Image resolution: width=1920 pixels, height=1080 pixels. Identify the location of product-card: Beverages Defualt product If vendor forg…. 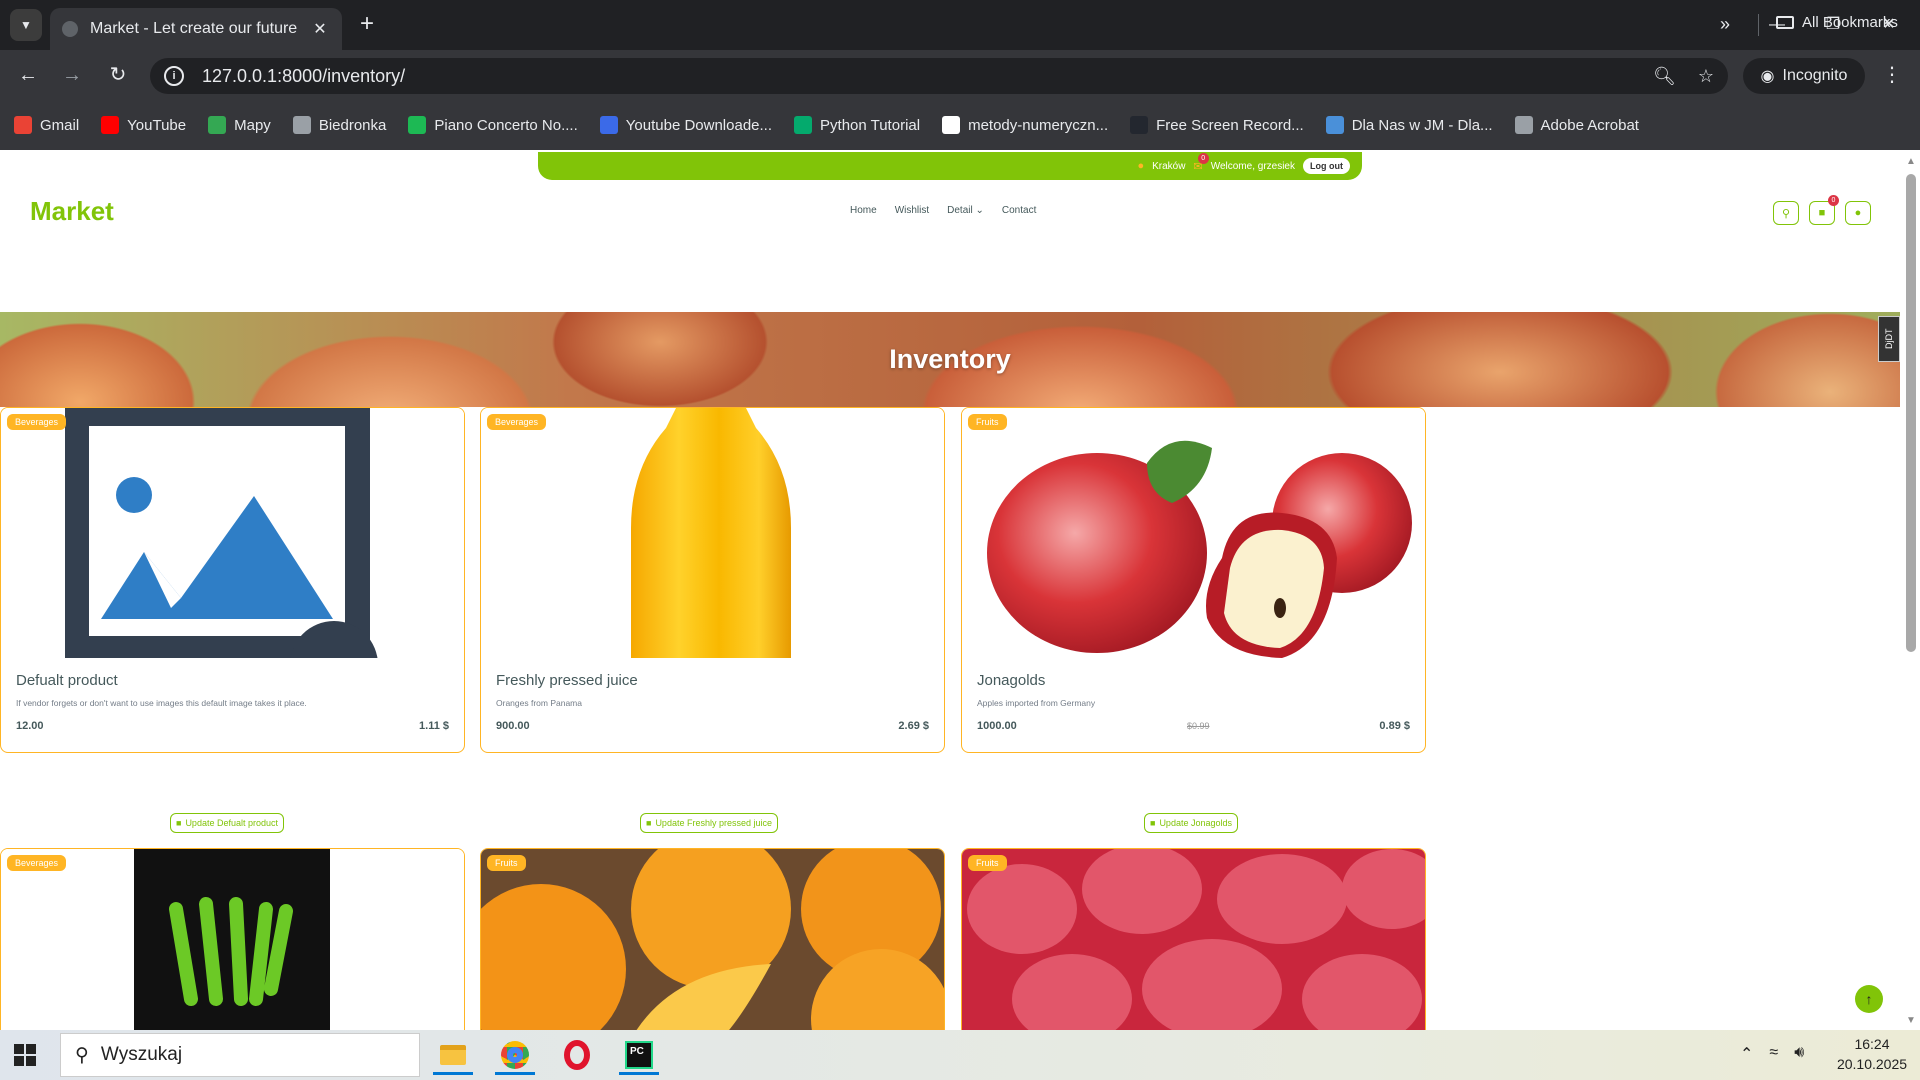
(232, 580).